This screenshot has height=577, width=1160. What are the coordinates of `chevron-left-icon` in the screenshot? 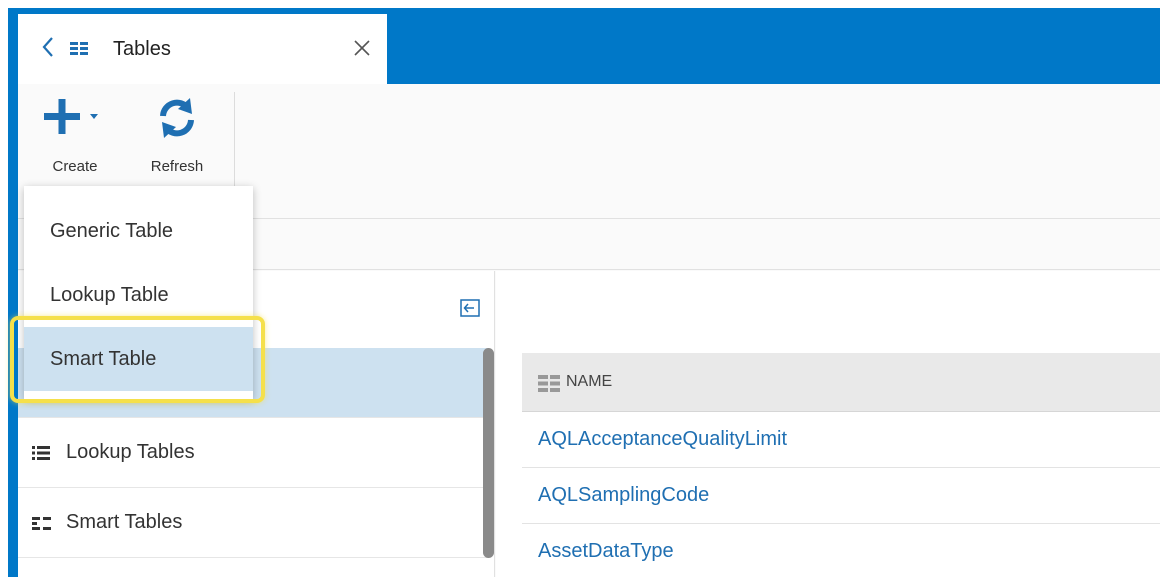 It's located at (49, 47).